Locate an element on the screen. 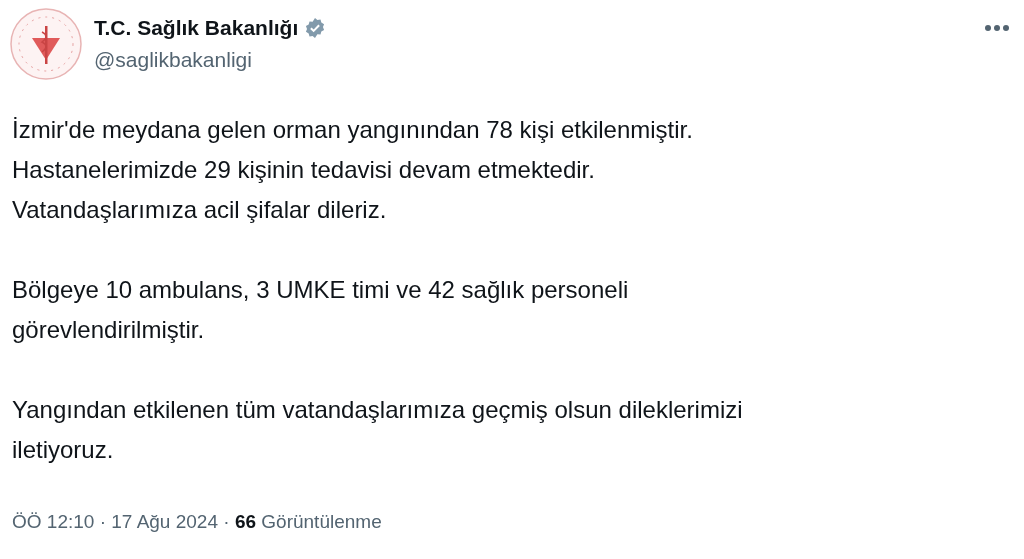  tweet-paragraph: Bölgeye 10 ambulans, 3 UMKE timi ve 42 sağlık personeli görevlendirilmiştir. is located at coordinates (321, 310).